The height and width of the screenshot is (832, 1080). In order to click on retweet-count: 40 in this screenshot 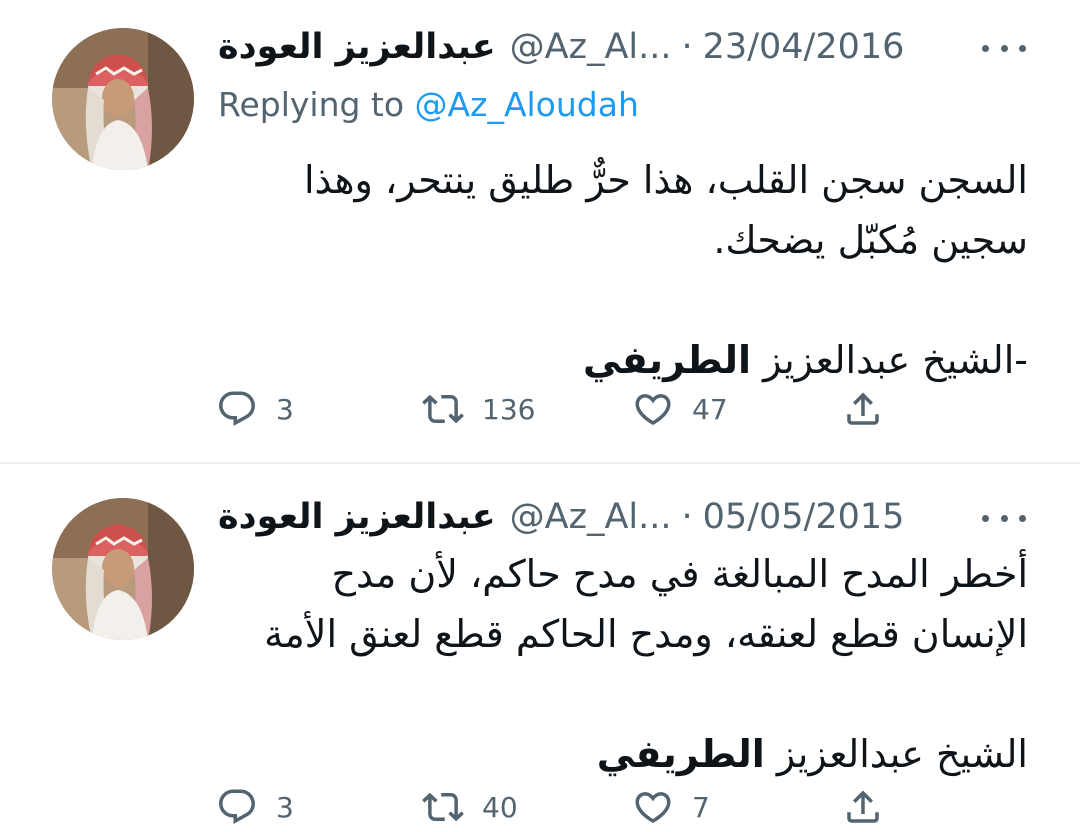, I will do `click(500, 807)`.